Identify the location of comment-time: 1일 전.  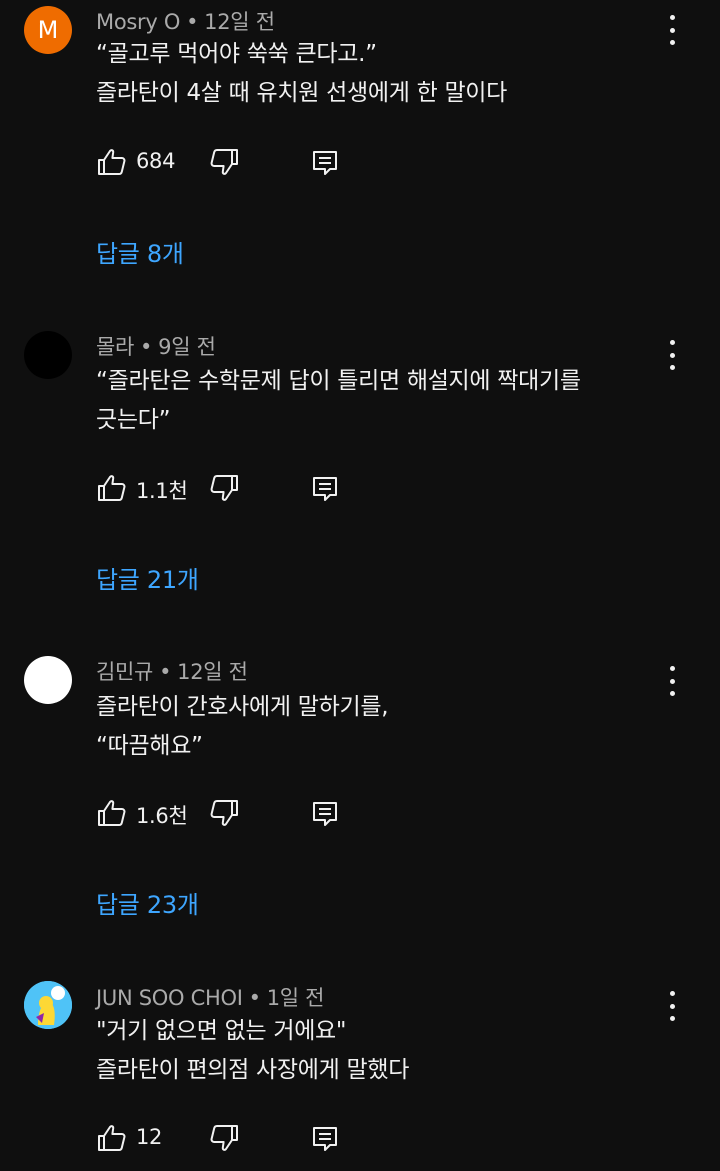
(295, 998).